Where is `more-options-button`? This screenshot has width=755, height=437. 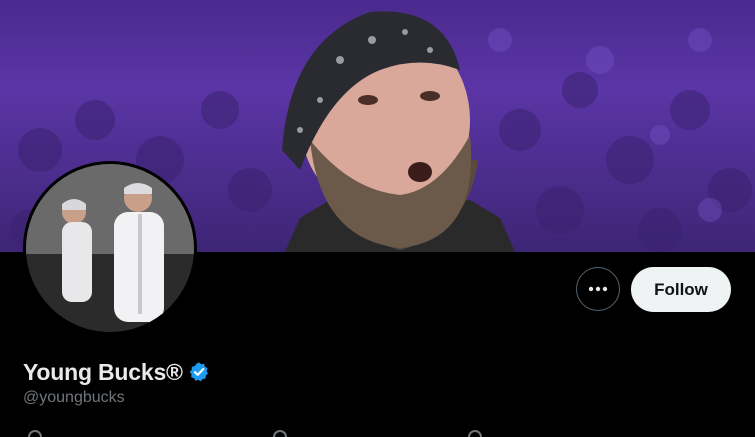 more-options-button is located at coordinates (598, 289).